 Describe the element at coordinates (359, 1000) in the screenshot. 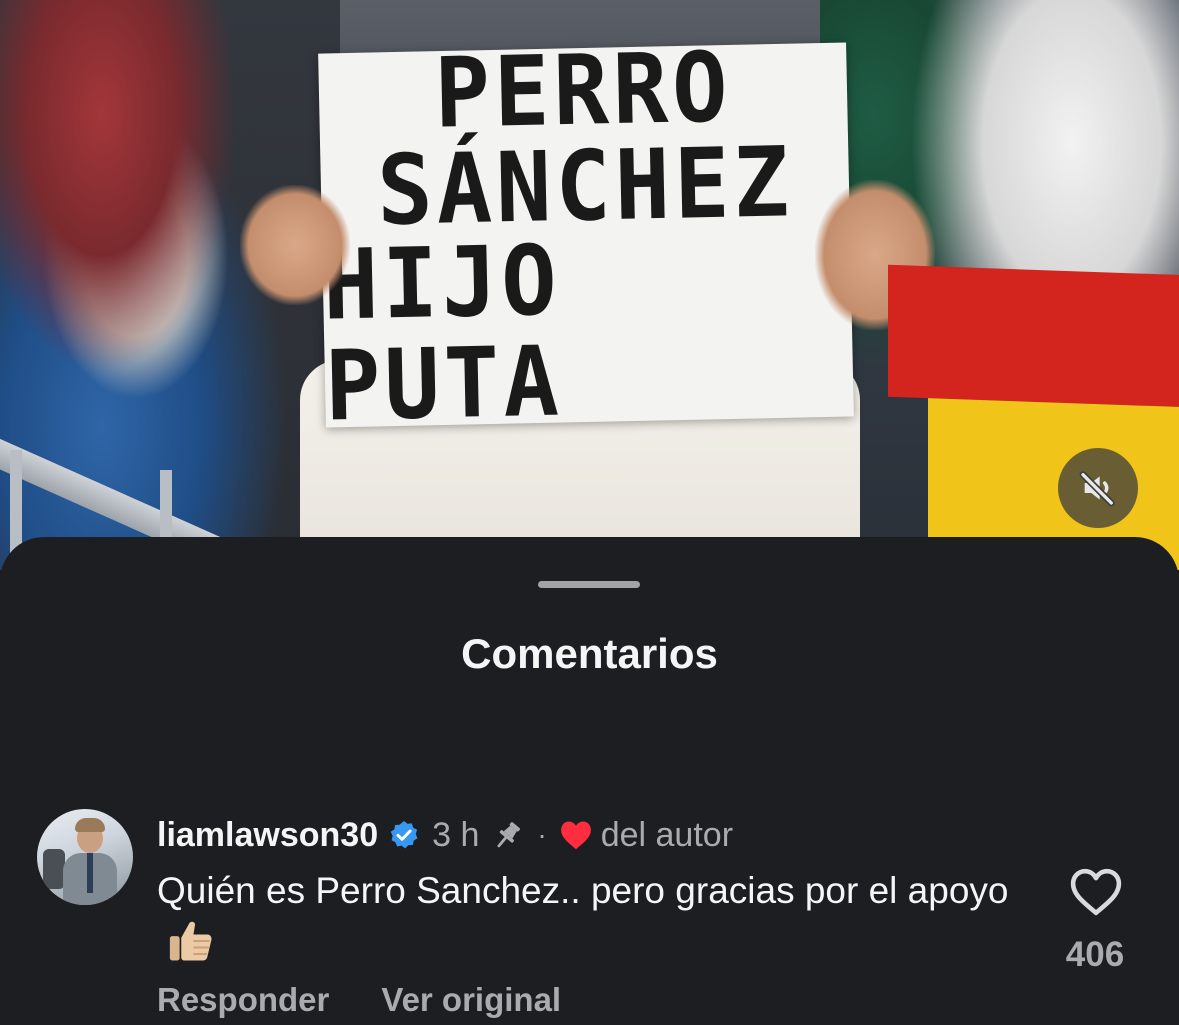

I see `comment-actions: Responder Ver original` at that location.